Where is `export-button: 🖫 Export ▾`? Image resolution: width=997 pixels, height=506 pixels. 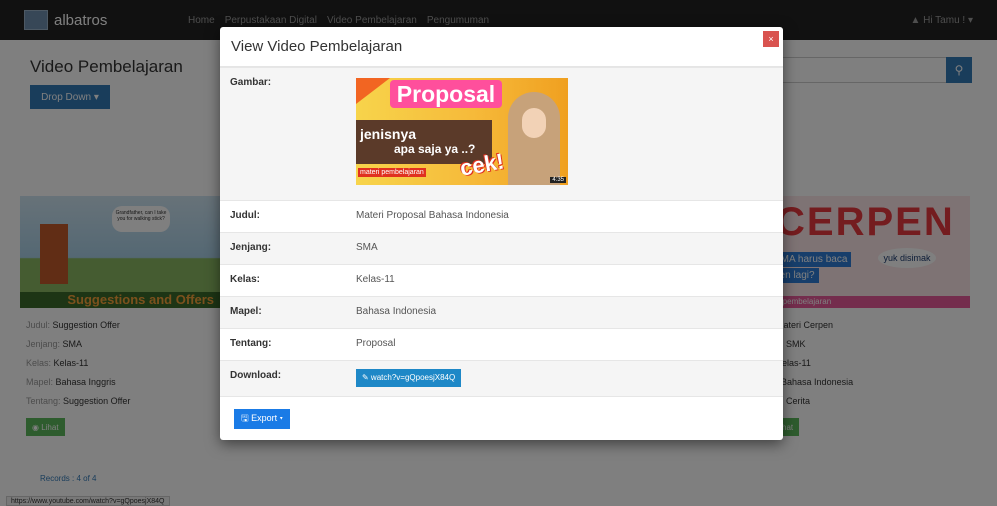 export-button: 🖫 Export ▾ is located at coordinates (262, 419).